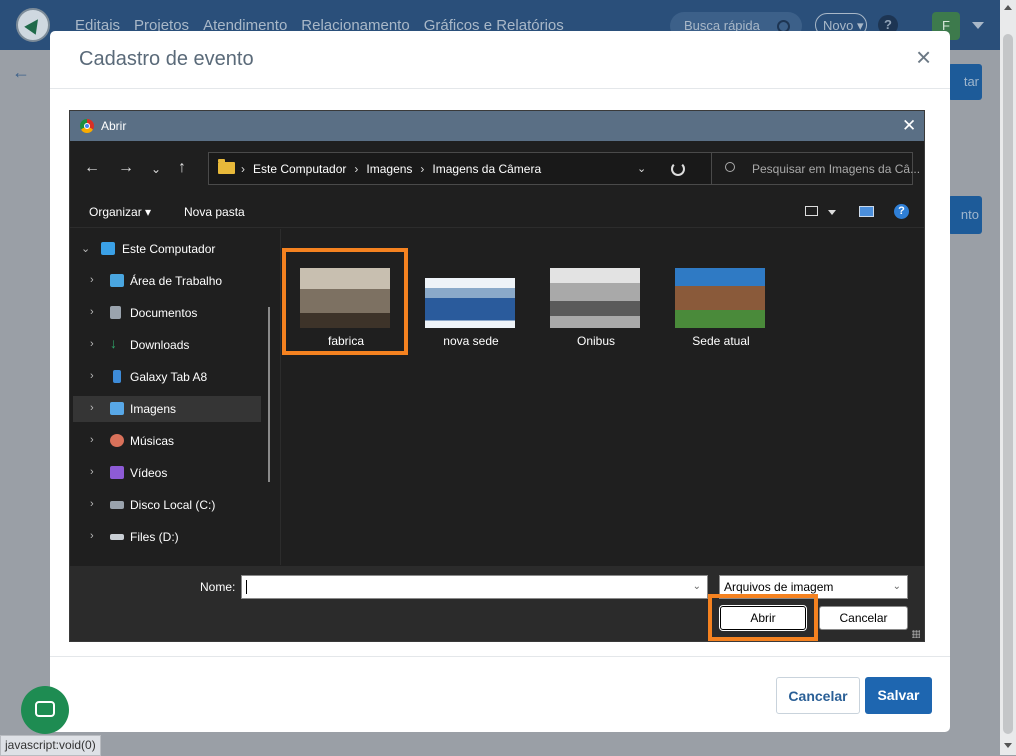  What do you see at coordinates (965, 82) in the screenshot?
I see `app-action-button: tar` at bounding box center [965, 82].